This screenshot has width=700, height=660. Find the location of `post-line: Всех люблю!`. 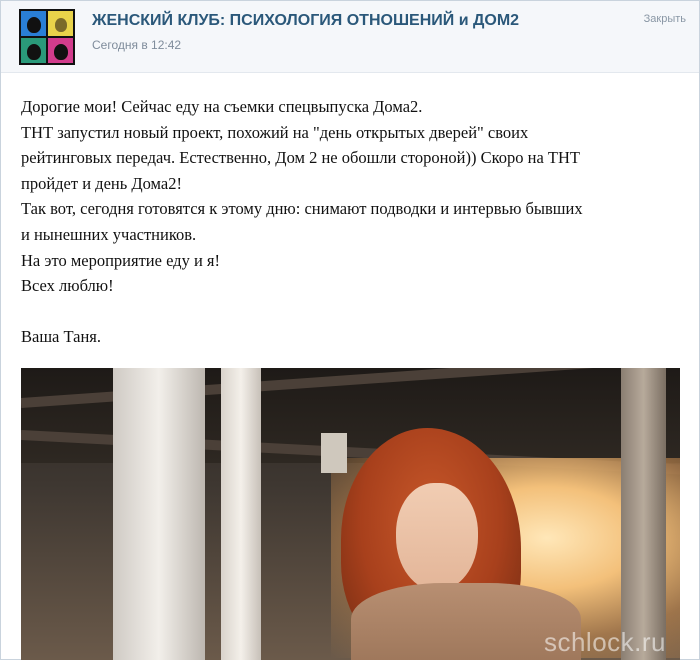

post-line: Всех люблю! is located at coordinates (67, 286).